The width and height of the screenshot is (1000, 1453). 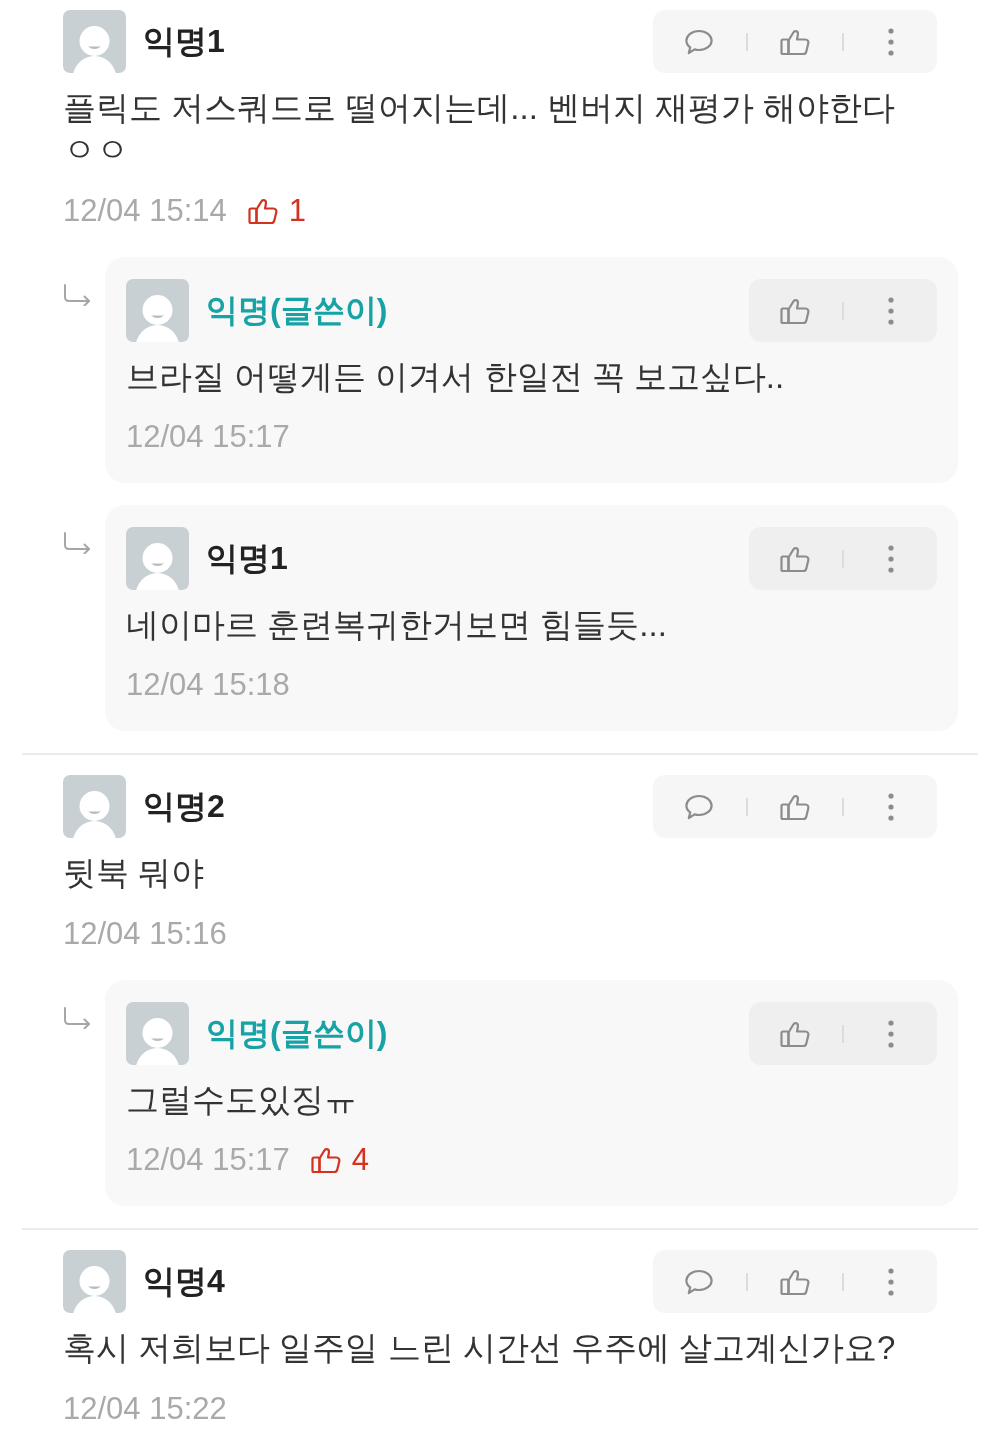 I want to click on comment-text: 뒷북 뭐야, so click(x=134, y=873).